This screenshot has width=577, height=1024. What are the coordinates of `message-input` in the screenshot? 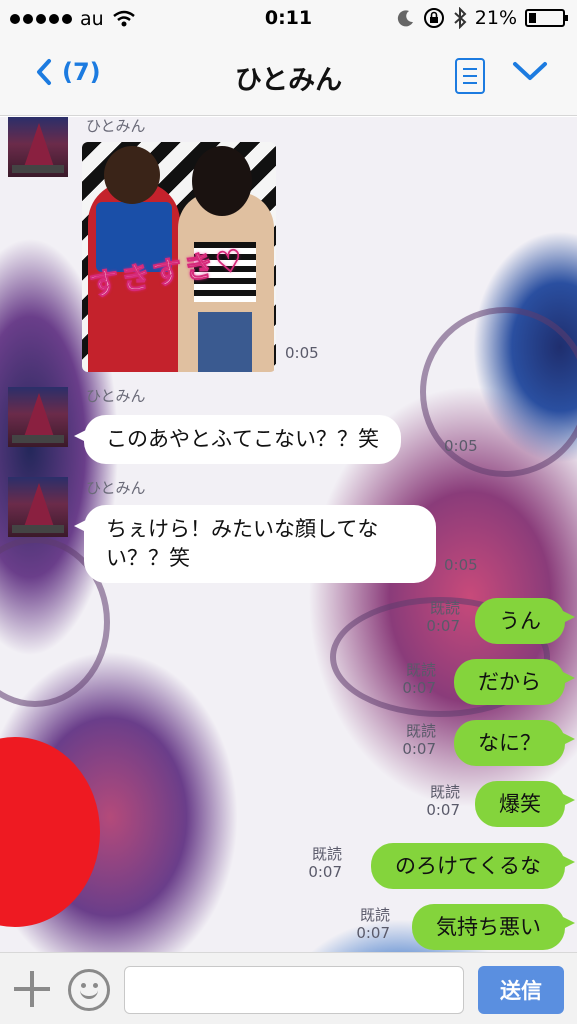 It's located at (294, 990).